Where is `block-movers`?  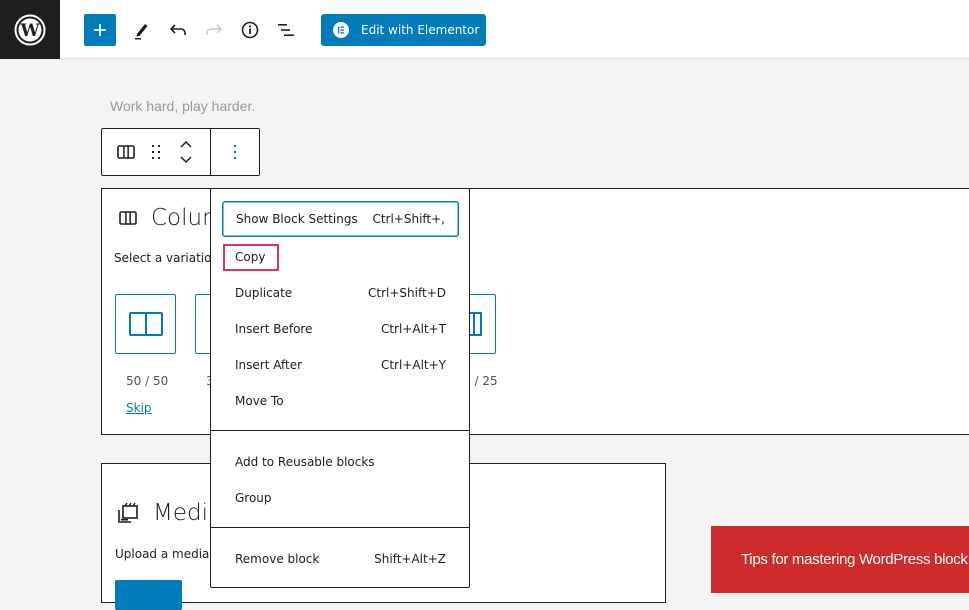
block-movers is located at coordinates (186, 152).